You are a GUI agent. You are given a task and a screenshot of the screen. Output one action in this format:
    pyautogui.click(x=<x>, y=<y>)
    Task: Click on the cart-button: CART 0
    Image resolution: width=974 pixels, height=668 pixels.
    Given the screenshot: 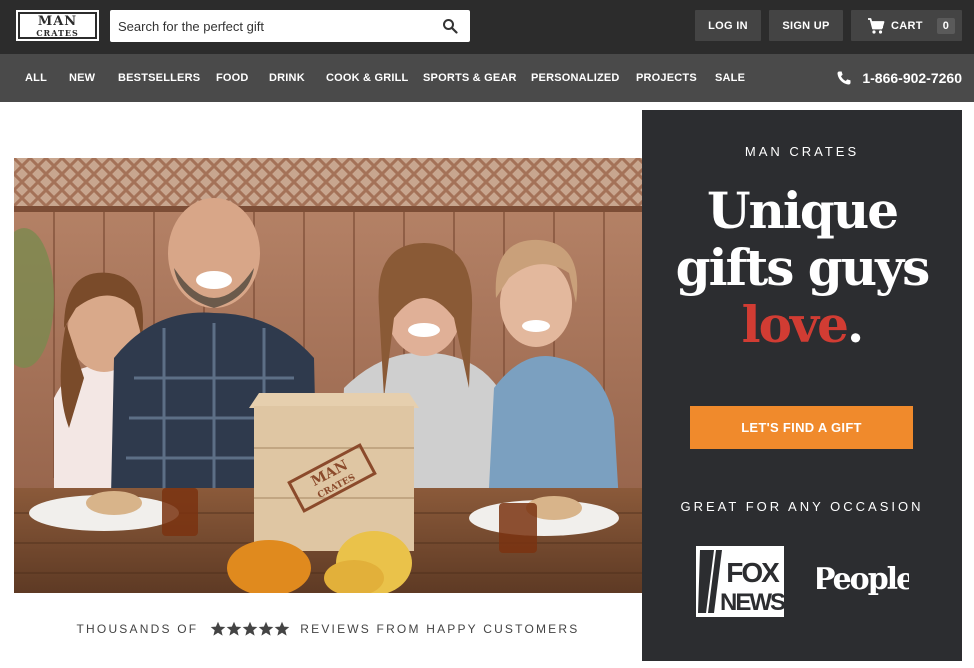 What is the action you would take?
    pyautogui.click(x=906, y=25)
    